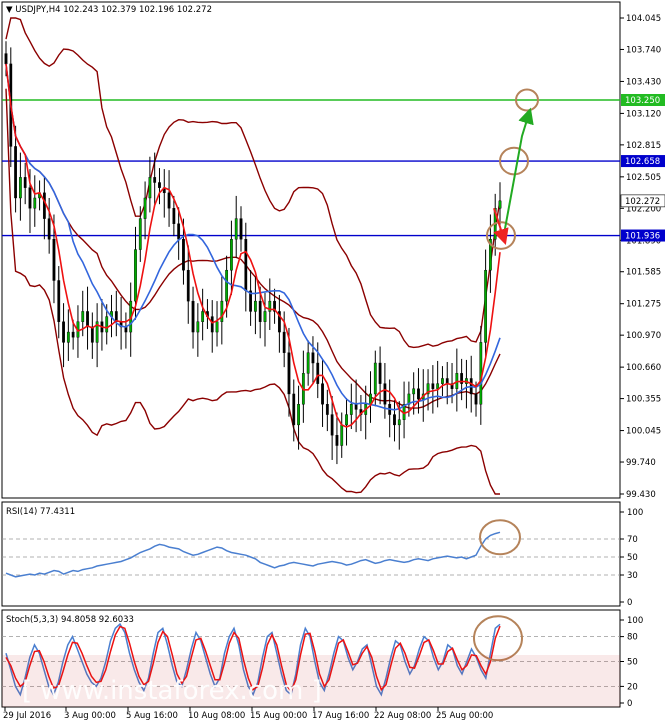 The height and width of the screenshot is (723, 665). What do you see at coordinates (643, 432) in the screenshot?
I see `price-tick-label: 100.045` at bounding box center [643, 432].